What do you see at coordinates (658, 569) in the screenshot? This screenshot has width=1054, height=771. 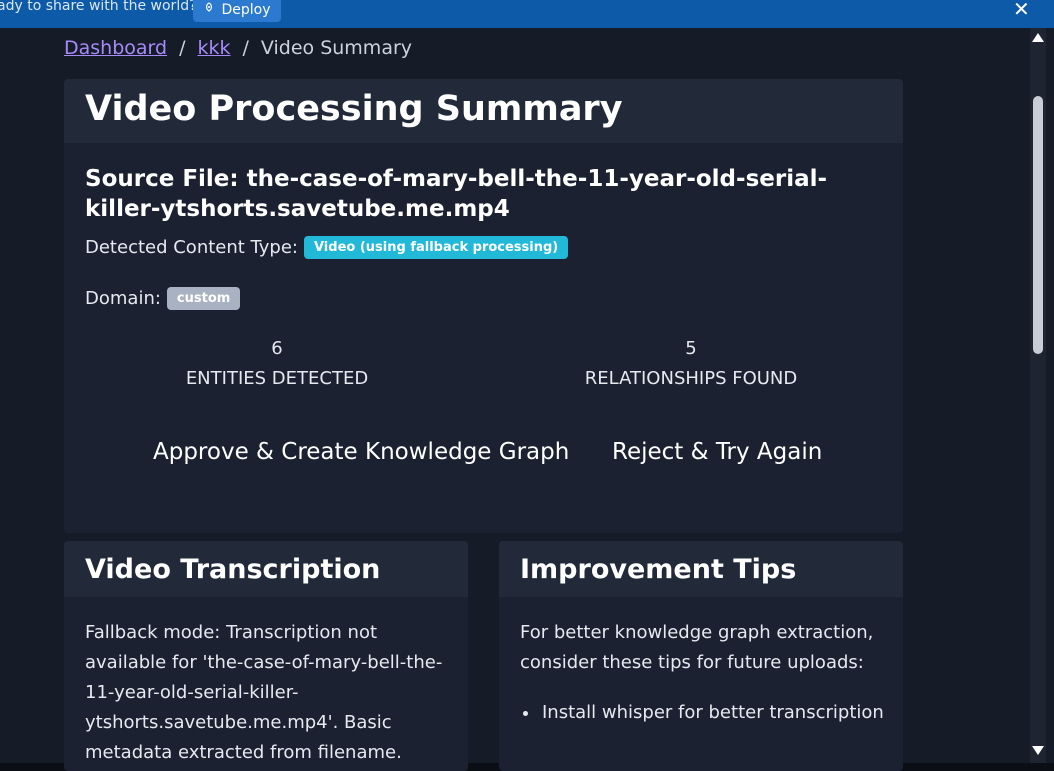 I see `tips-title: Improvement Tips` at bounding box center [658, 569].